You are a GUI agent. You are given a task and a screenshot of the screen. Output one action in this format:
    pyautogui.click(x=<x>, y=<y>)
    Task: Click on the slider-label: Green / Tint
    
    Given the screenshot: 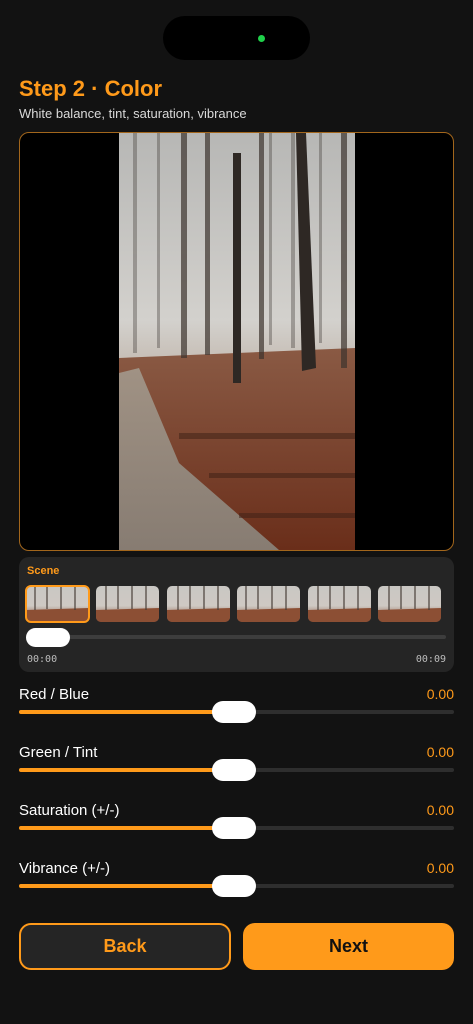 What is the action you would take?
    pyautogui.click(x=58, y=752)
    